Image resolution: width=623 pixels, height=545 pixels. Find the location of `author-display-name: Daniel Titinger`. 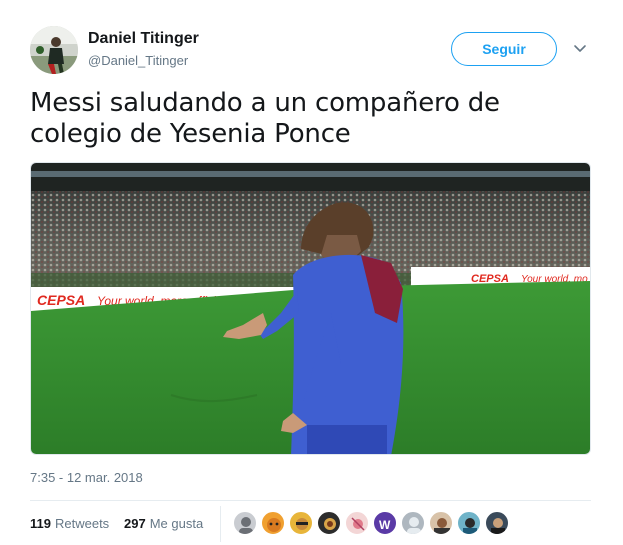

author-display-name: Daniel Titinger is located at coordinates (143, 39).